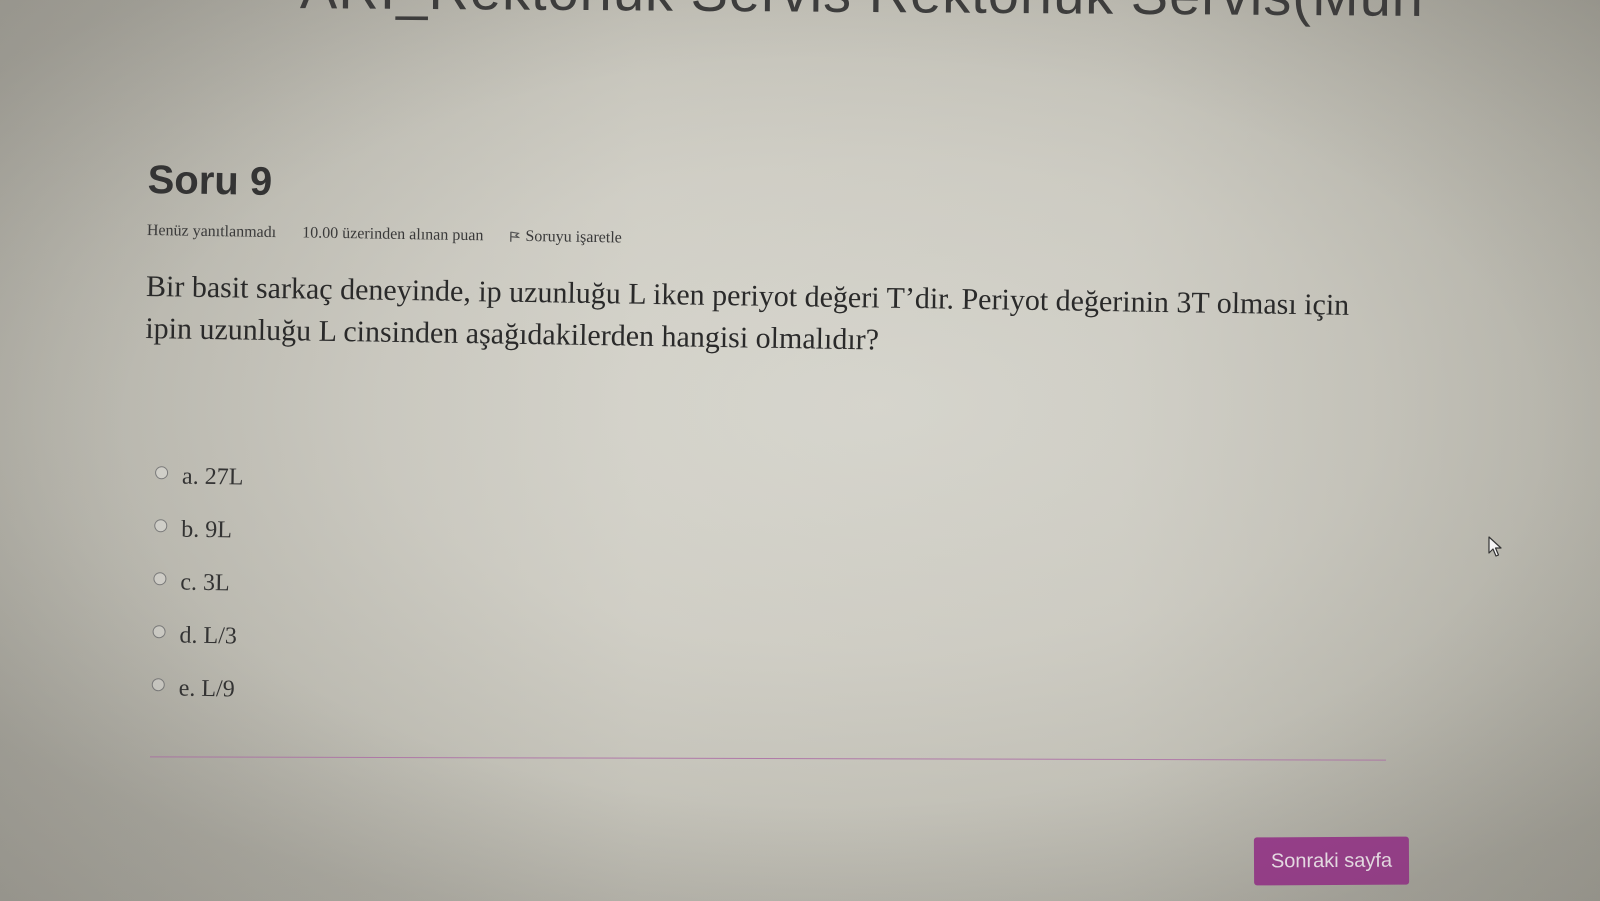 The height and width of the screenshot is (901, 1600). I want to click on question-status: Henüz yanıtlanmadı, so click(211, 231).